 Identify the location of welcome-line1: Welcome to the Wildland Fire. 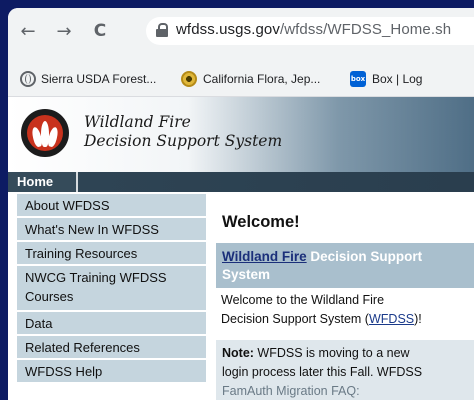
(303, 300).